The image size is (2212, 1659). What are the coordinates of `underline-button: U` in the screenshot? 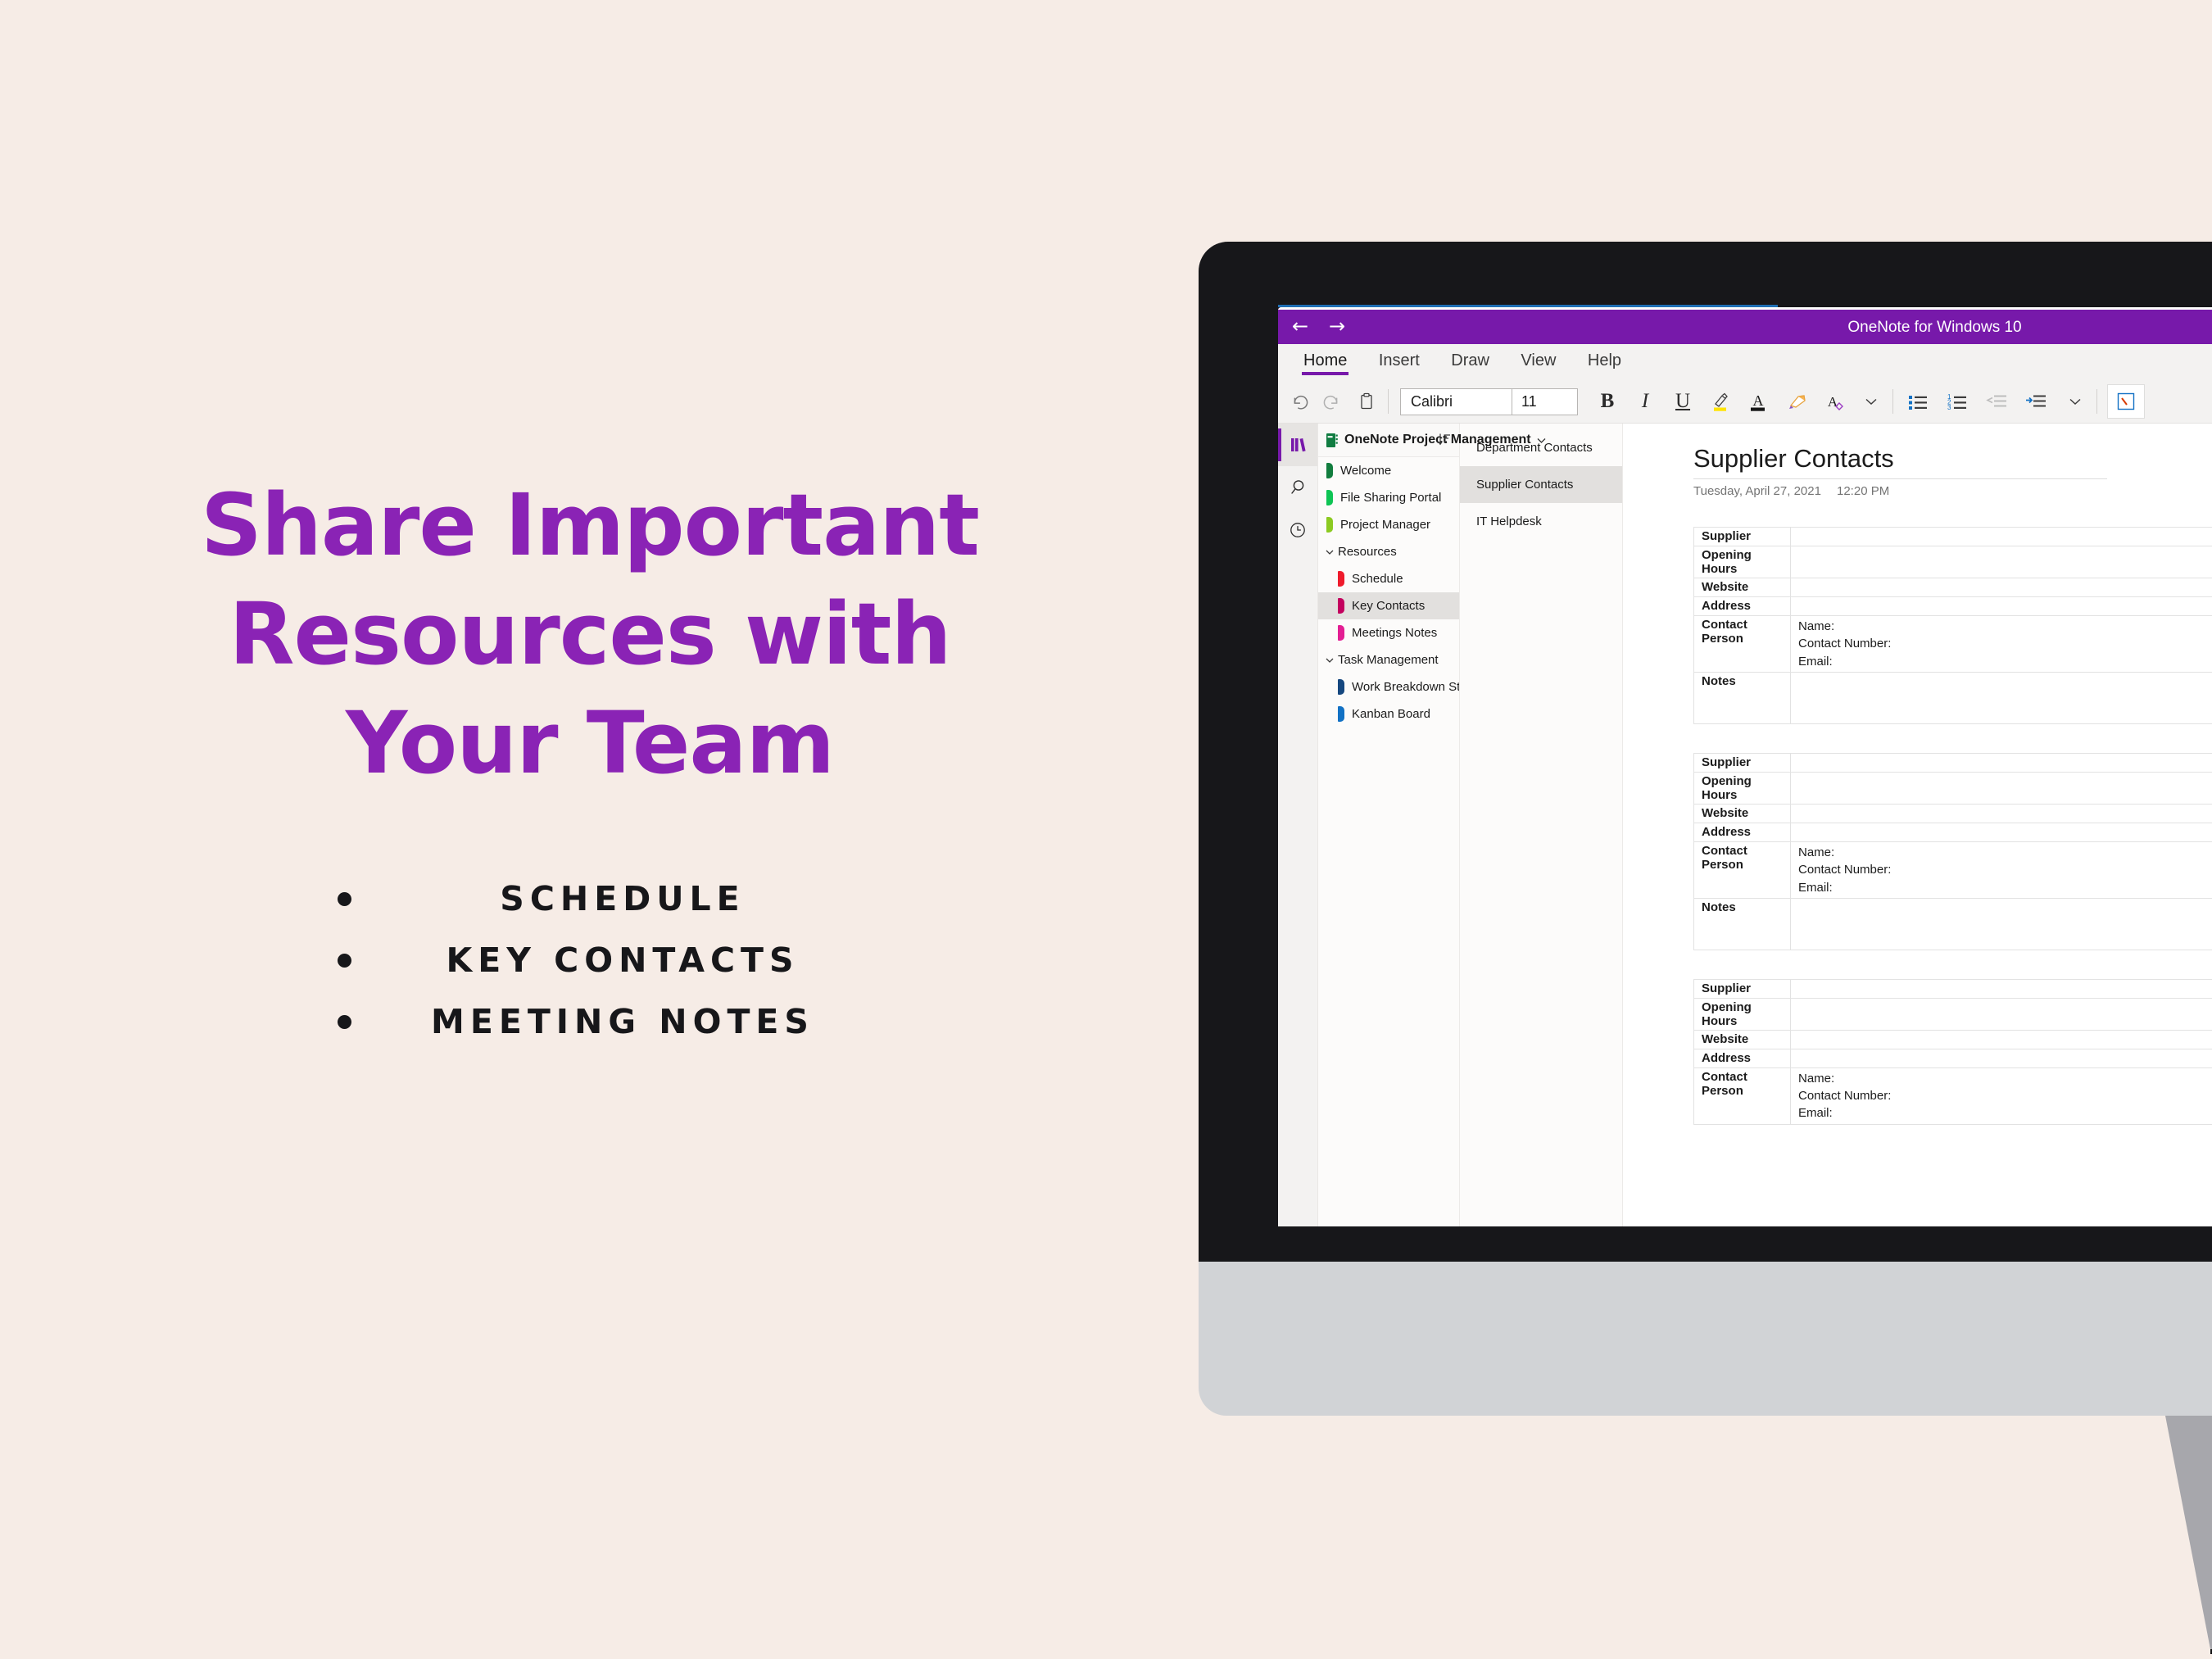 It's located at (1683, 401).